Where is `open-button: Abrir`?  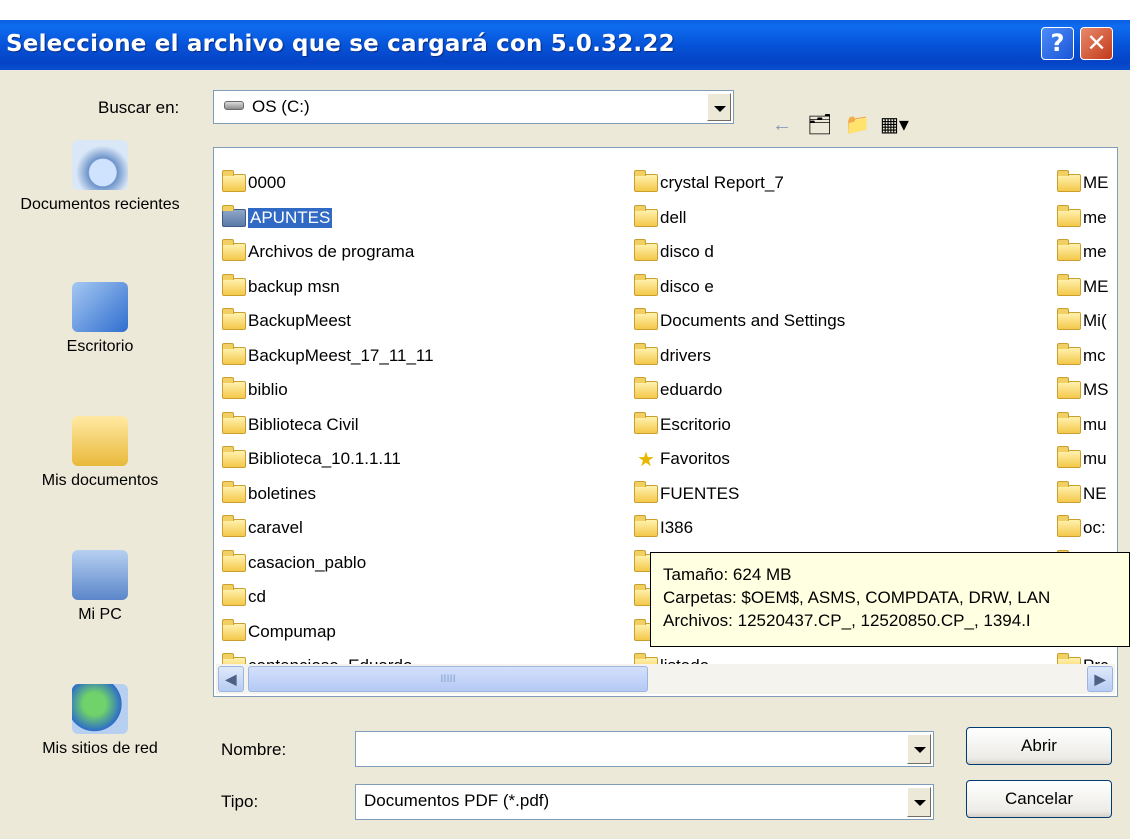
open-button: Abrir is located at coordinates (1039, 746).